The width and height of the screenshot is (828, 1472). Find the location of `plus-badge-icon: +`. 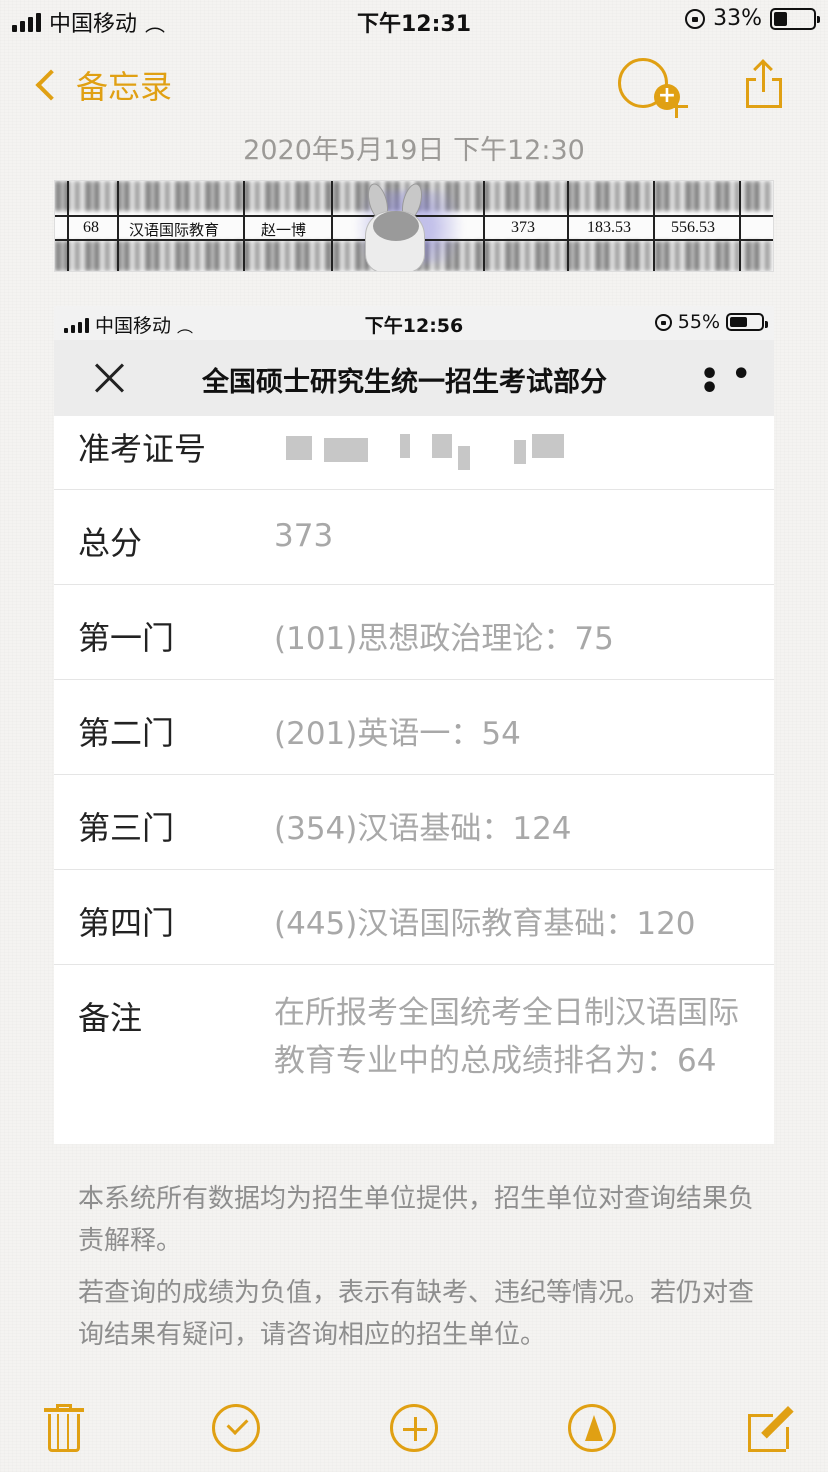

plus-badge-icon: + is located at coordinates (671, 101).